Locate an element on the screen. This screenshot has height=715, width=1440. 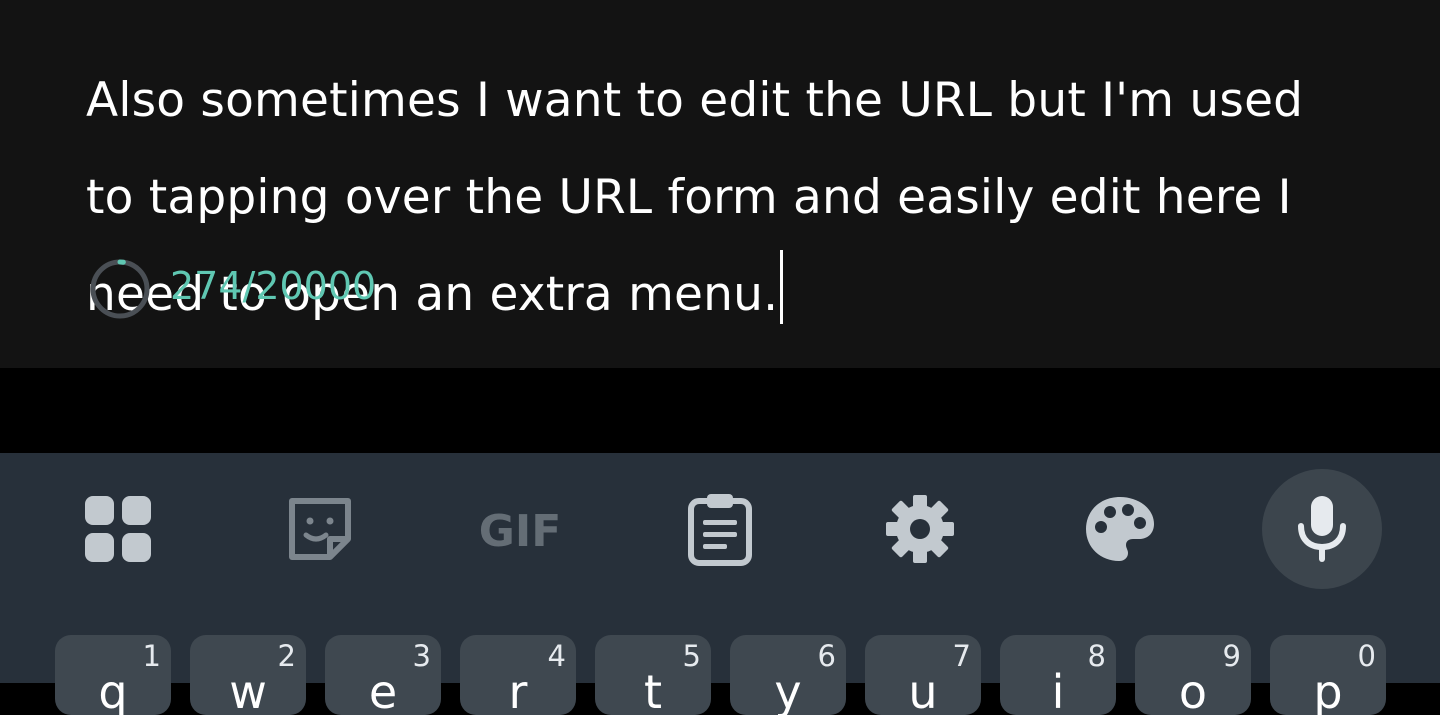
key-p: 0p is located at coordinates (1328, 675).